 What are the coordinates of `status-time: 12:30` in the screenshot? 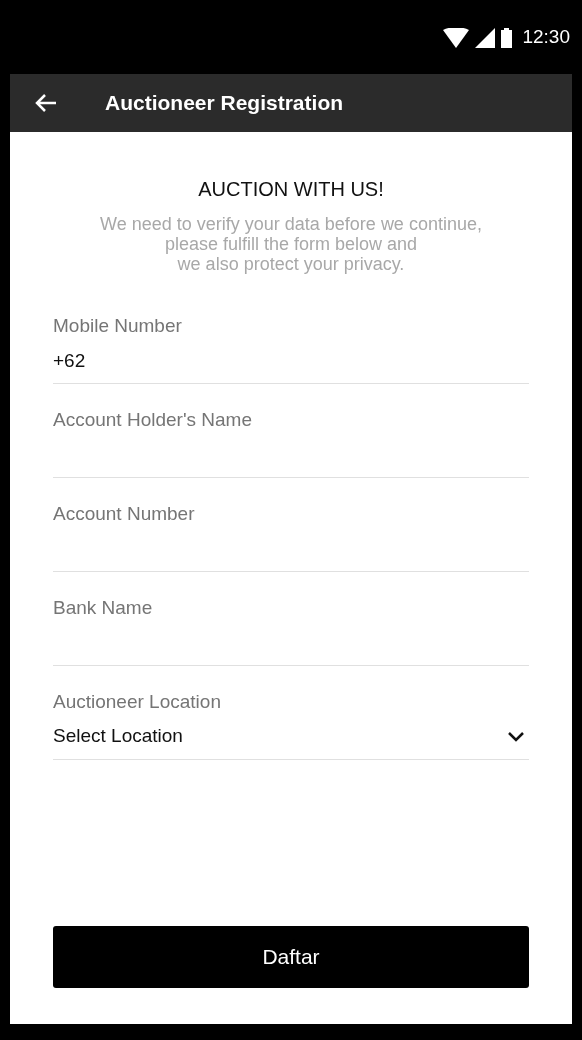 It's located at (546, 37).